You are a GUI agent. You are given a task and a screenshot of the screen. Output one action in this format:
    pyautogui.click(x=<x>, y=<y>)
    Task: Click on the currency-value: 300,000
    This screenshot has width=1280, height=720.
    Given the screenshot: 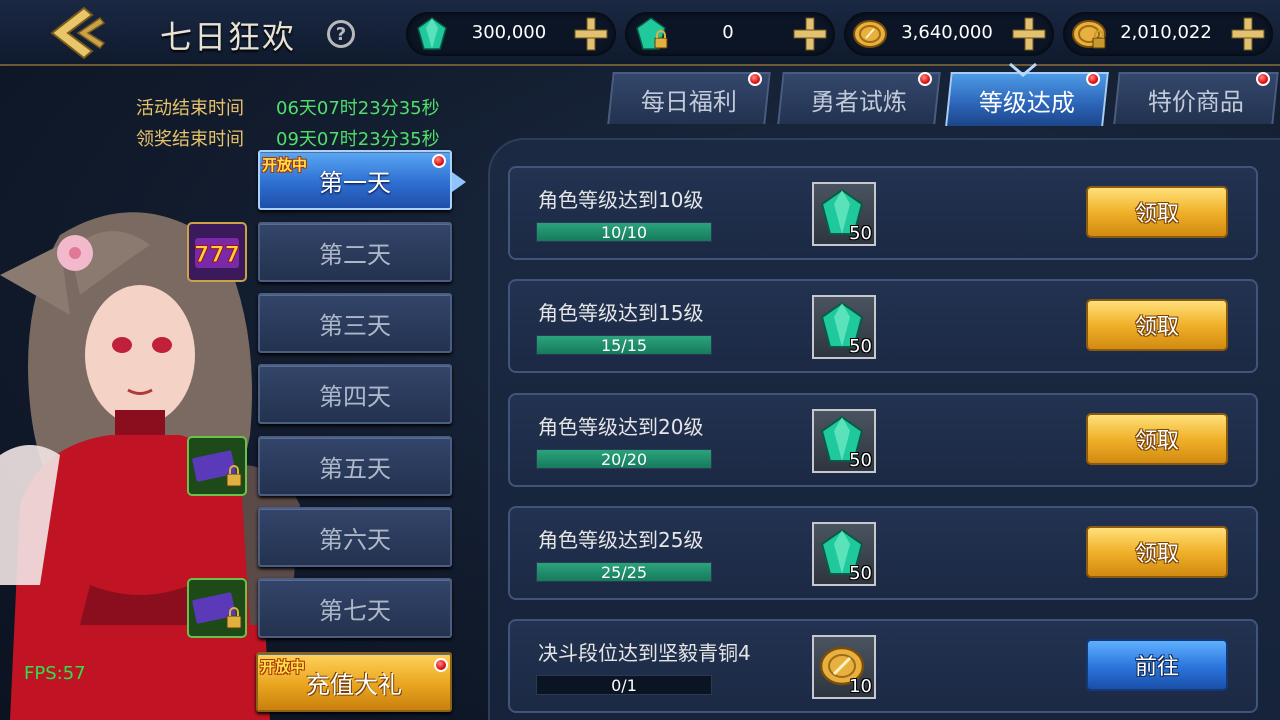 What is the action you would take?
    pyautogui.click(x=509, y=32)
    